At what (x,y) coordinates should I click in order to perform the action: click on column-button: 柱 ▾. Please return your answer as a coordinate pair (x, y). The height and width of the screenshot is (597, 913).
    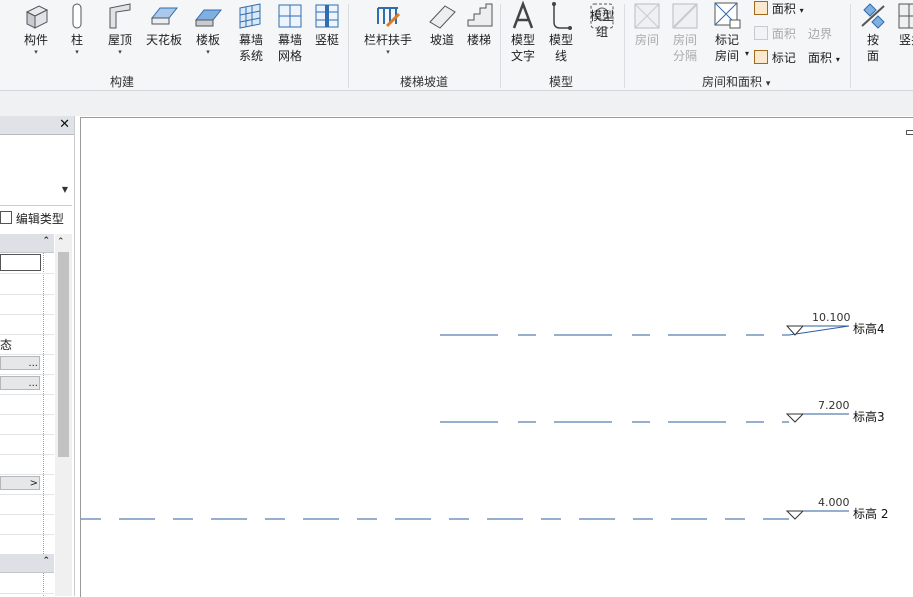
    Looking at the image, I should click on (77, 28).